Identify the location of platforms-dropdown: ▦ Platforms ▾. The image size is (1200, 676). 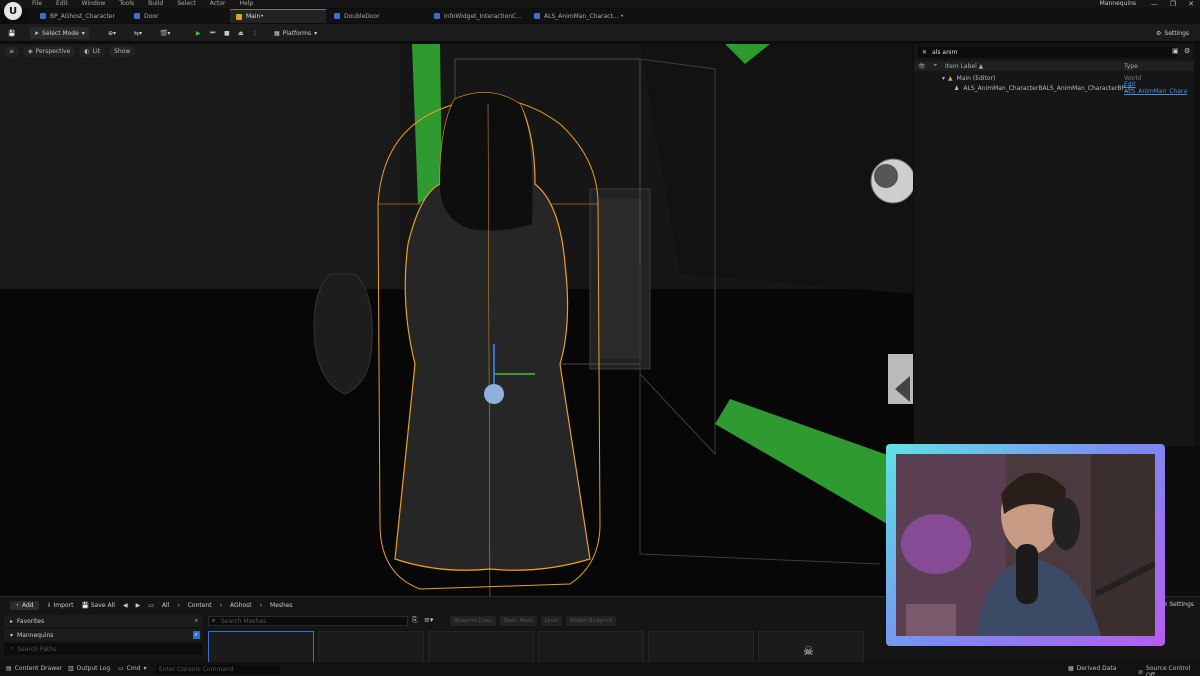
(295, 33).